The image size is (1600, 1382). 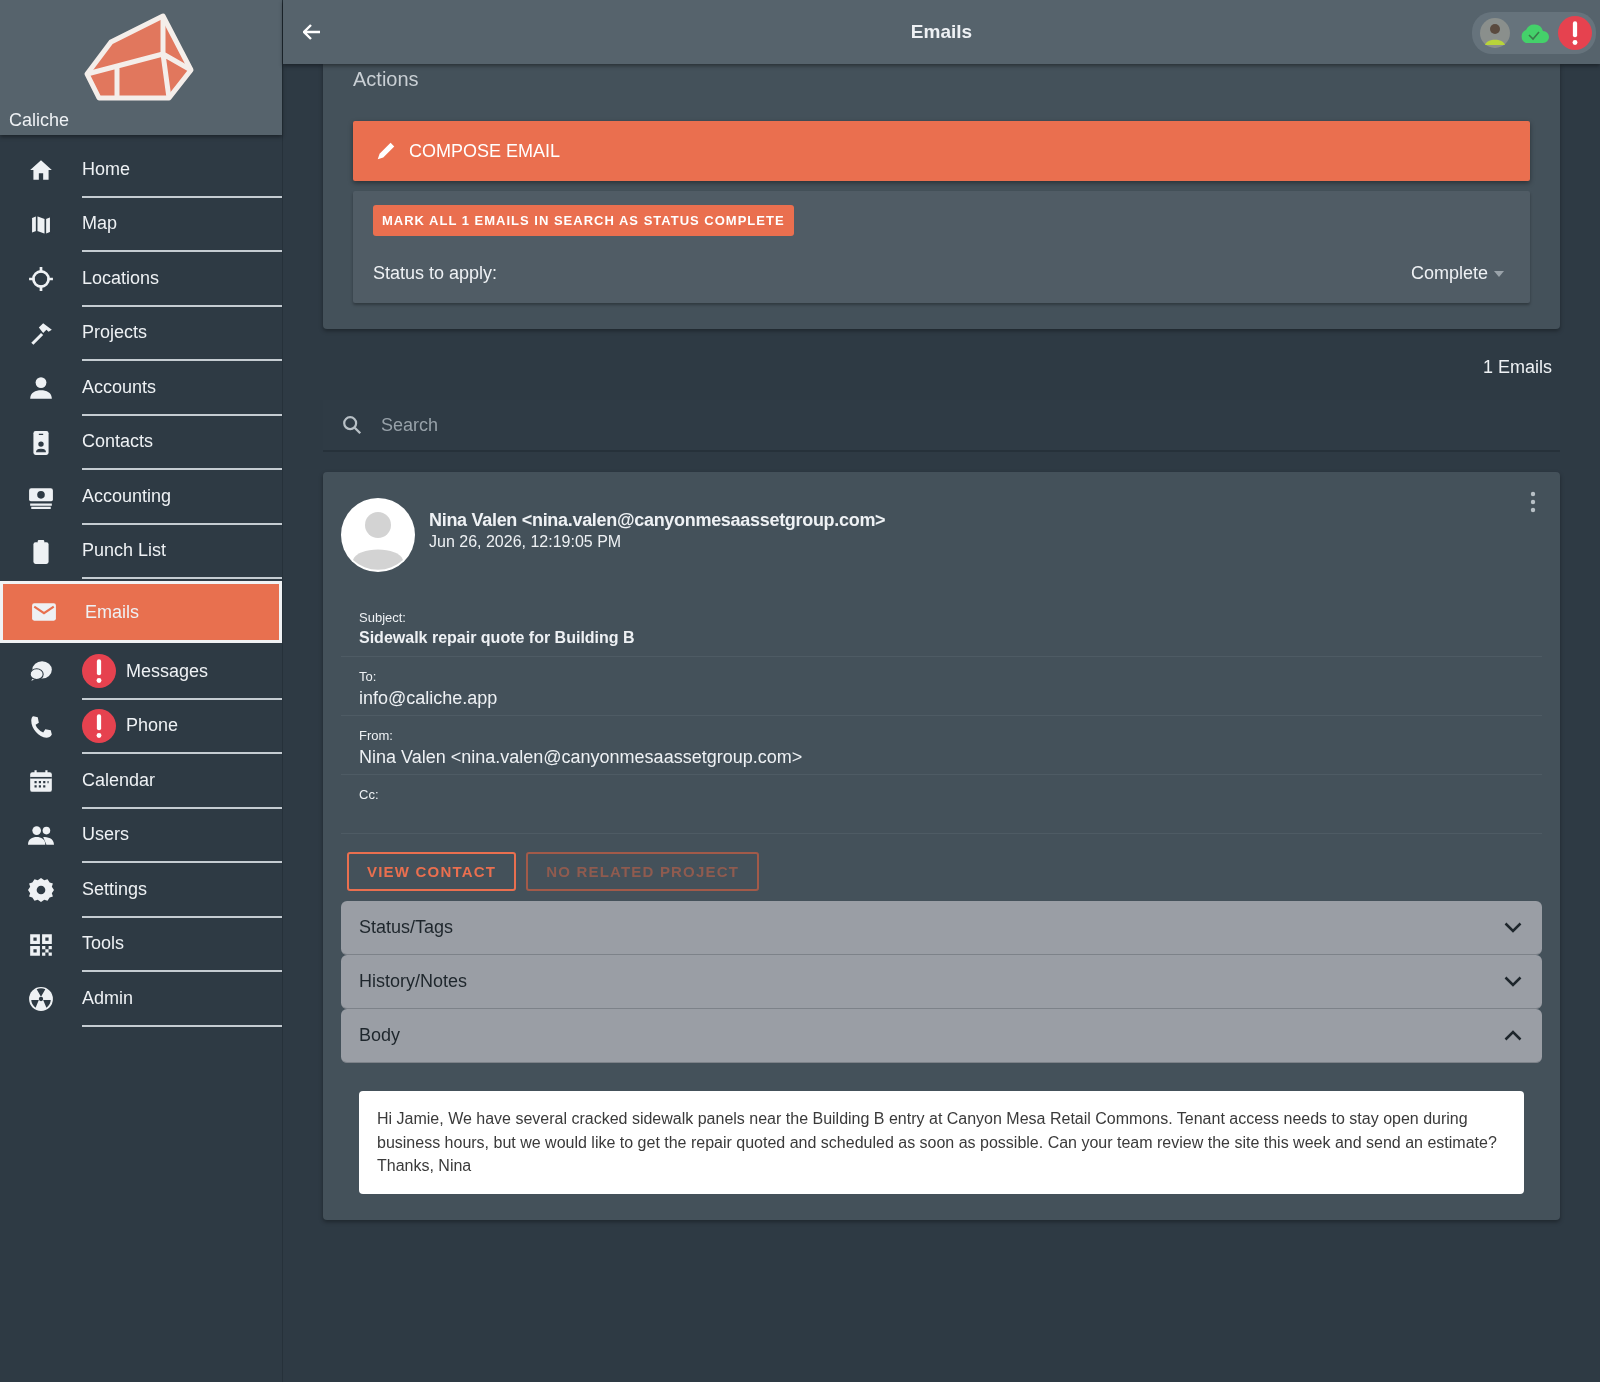 I want to click on sidebar-item: Tools, so click(x=141, y=944).